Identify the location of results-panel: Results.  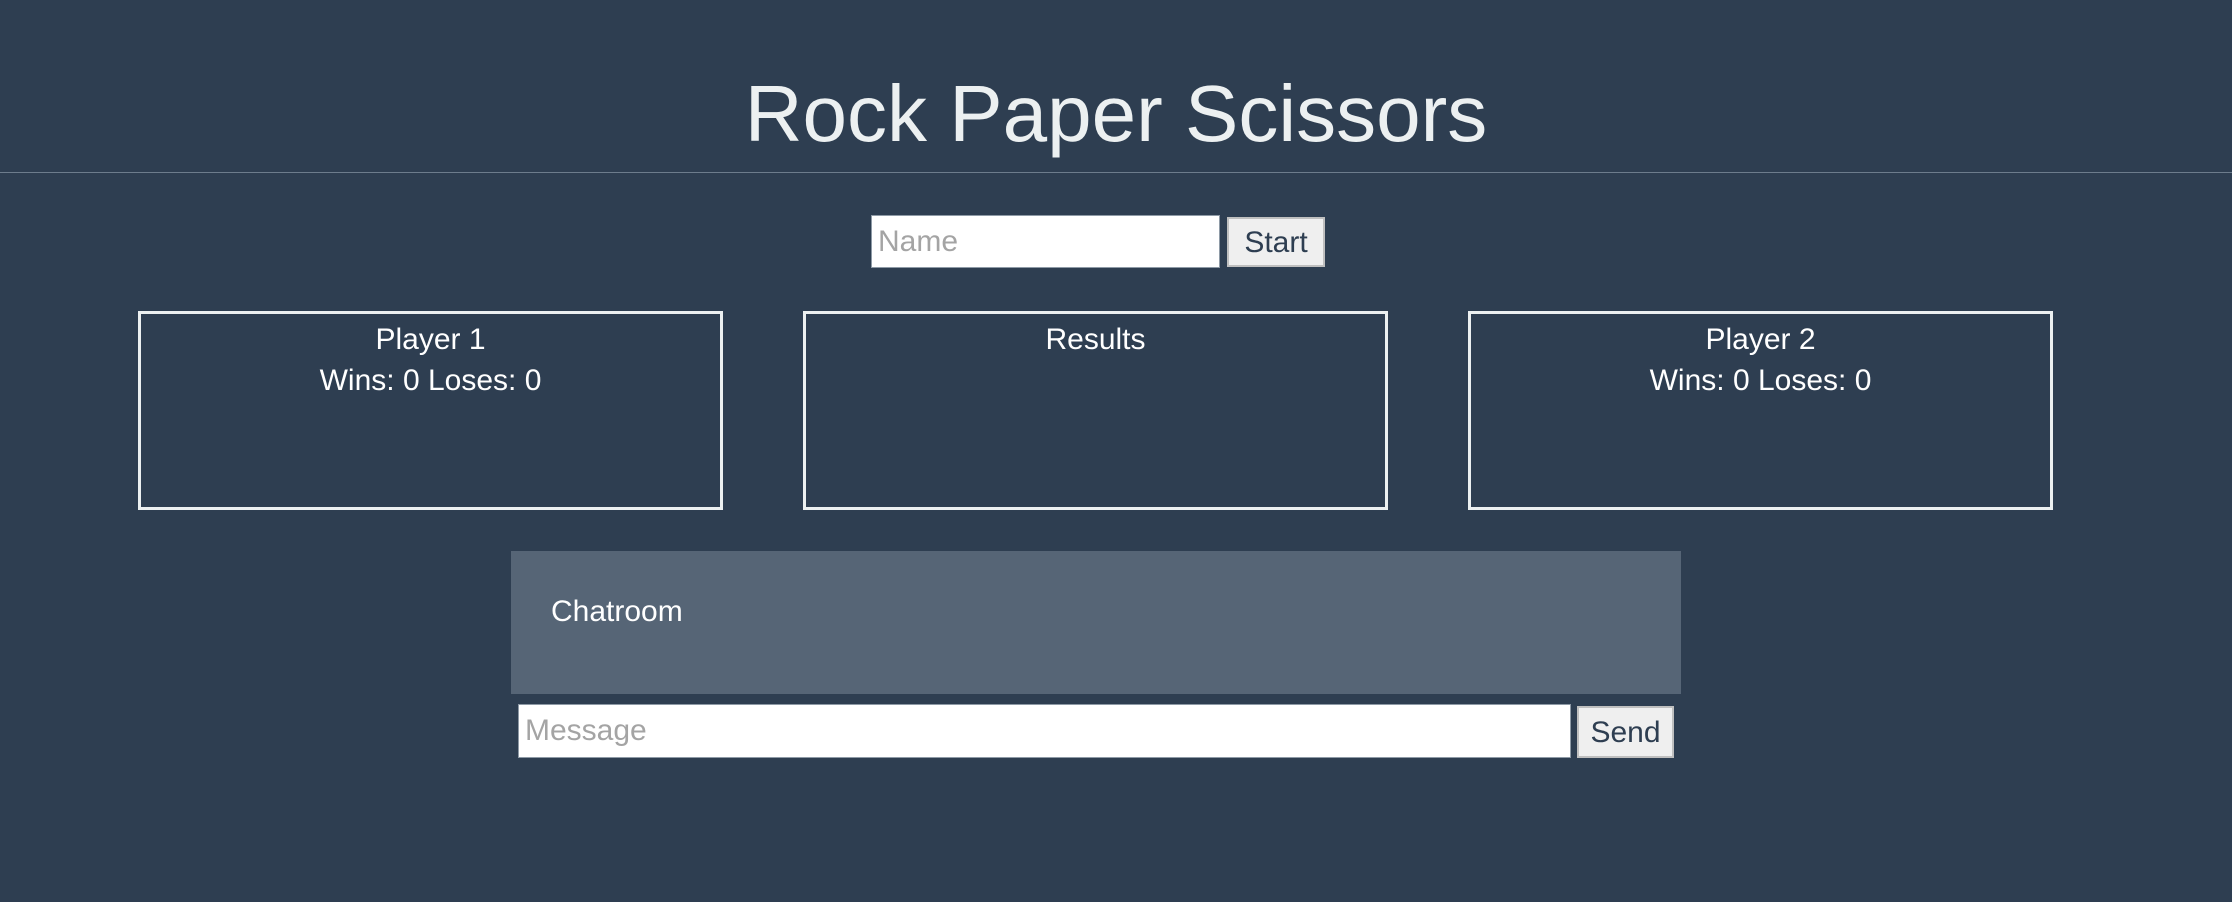
(1095, 410).